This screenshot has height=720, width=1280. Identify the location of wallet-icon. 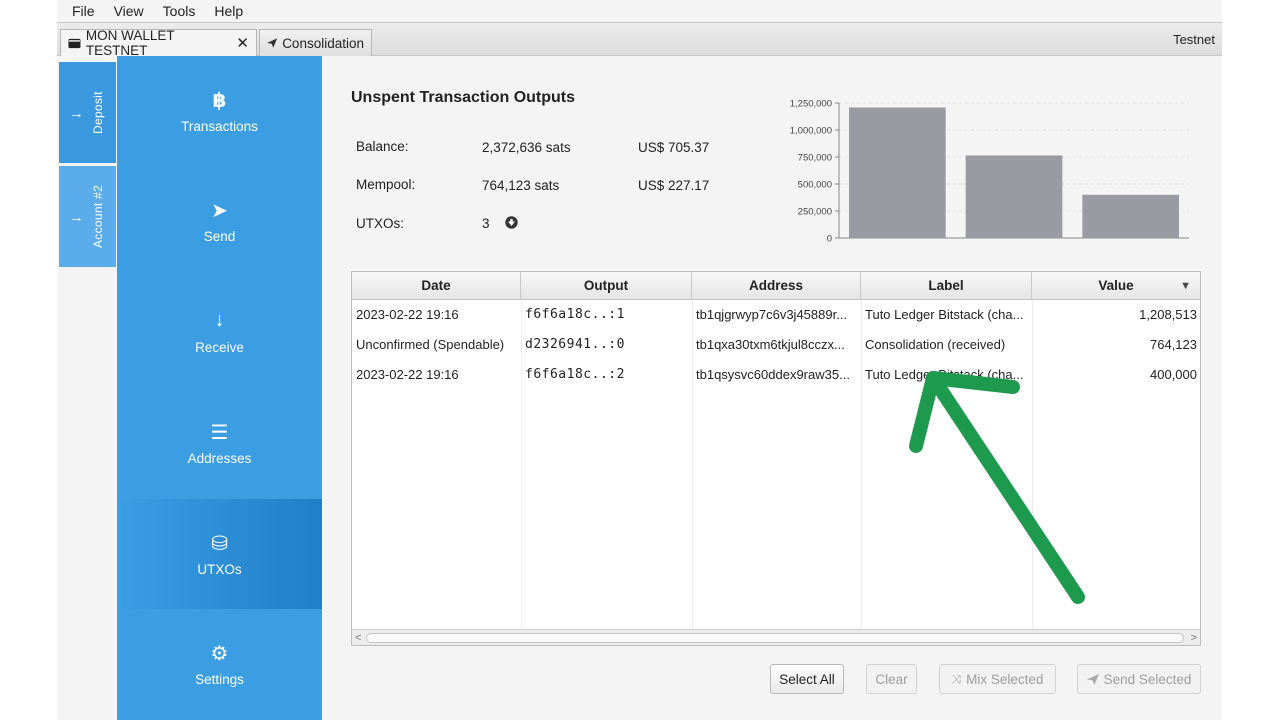
(74, 43).